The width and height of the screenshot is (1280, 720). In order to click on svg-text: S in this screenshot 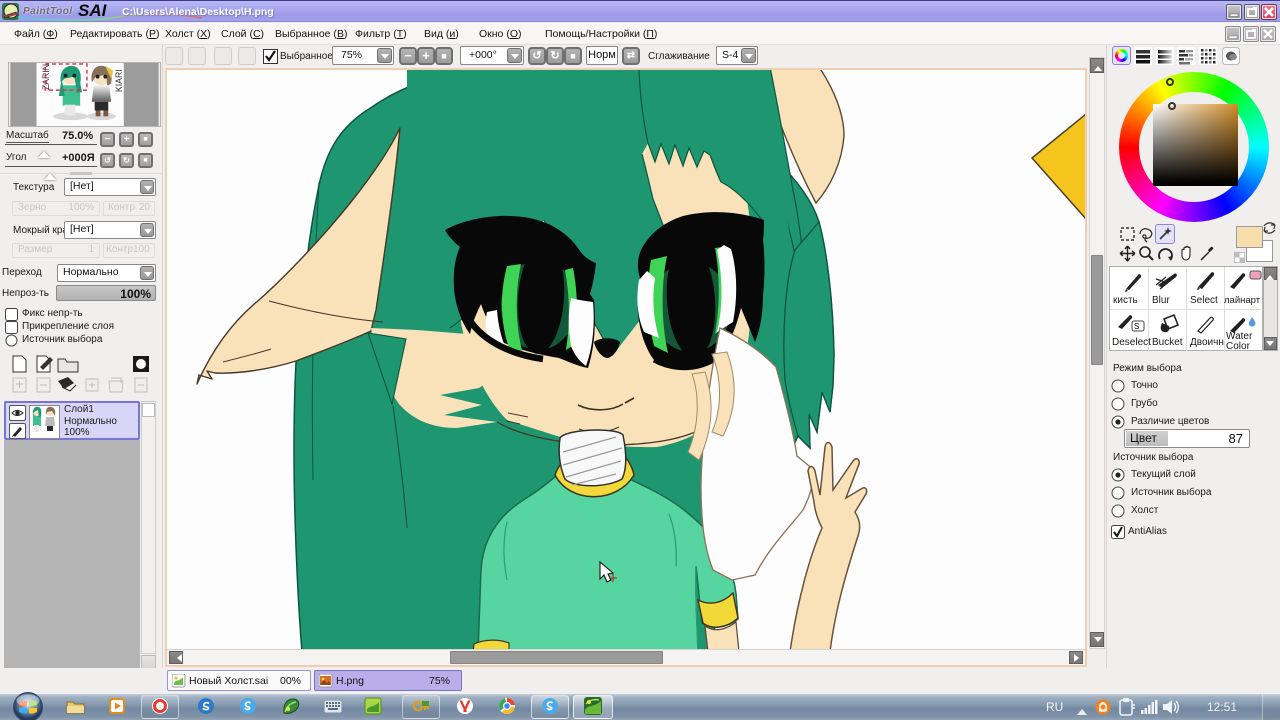, I will do `click(1136, 326)`.